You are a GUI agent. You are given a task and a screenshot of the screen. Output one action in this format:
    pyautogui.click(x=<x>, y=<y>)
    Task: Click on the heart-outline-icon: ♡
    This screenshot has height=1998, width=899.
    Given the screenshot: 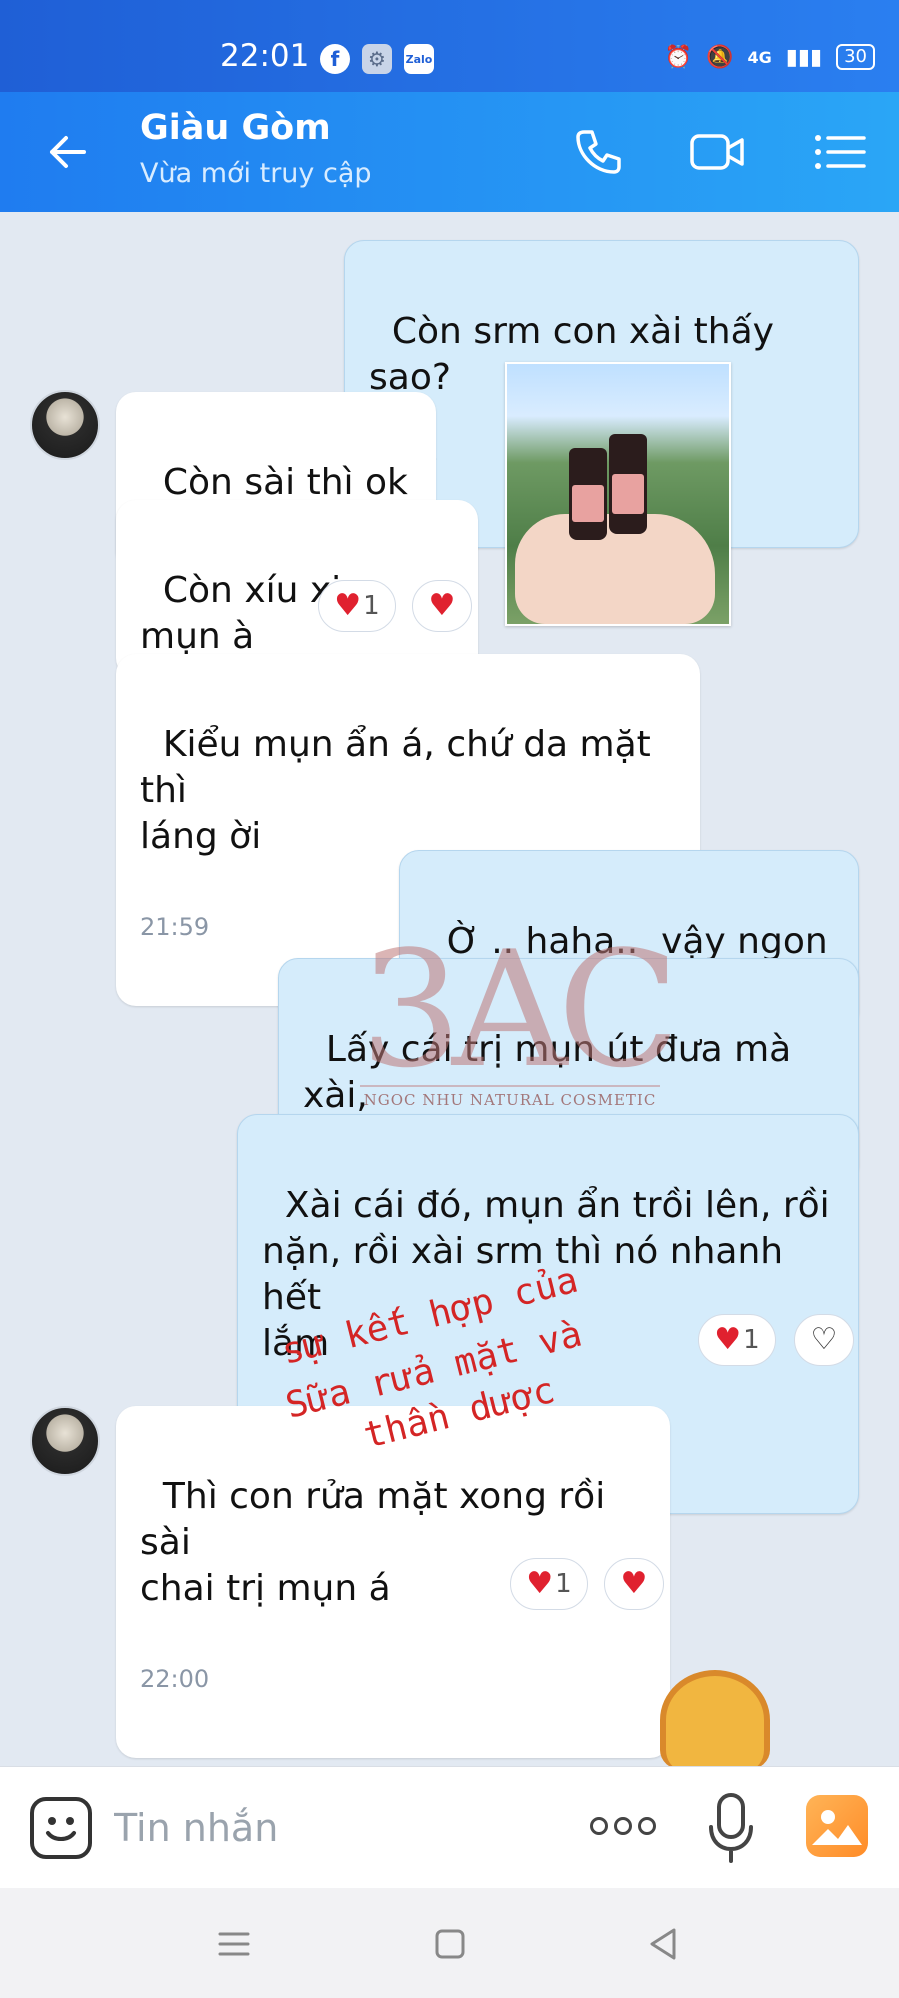 What is the action you would take?
    pyautogui.click(x=824, y=1339)
    